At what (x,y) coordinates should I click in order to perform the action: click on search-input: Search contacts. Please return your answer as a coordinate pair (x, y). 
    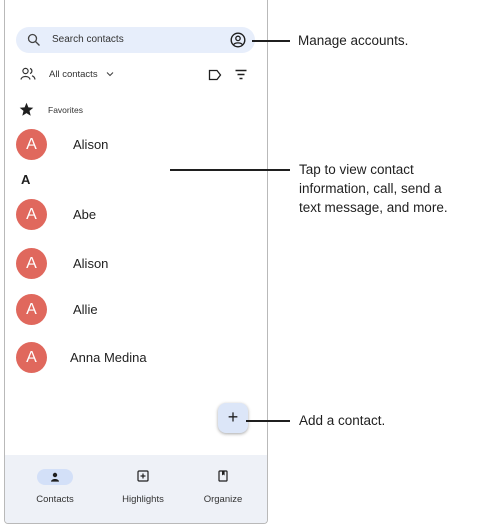
    Looking at the image, I should click on (88, 39).